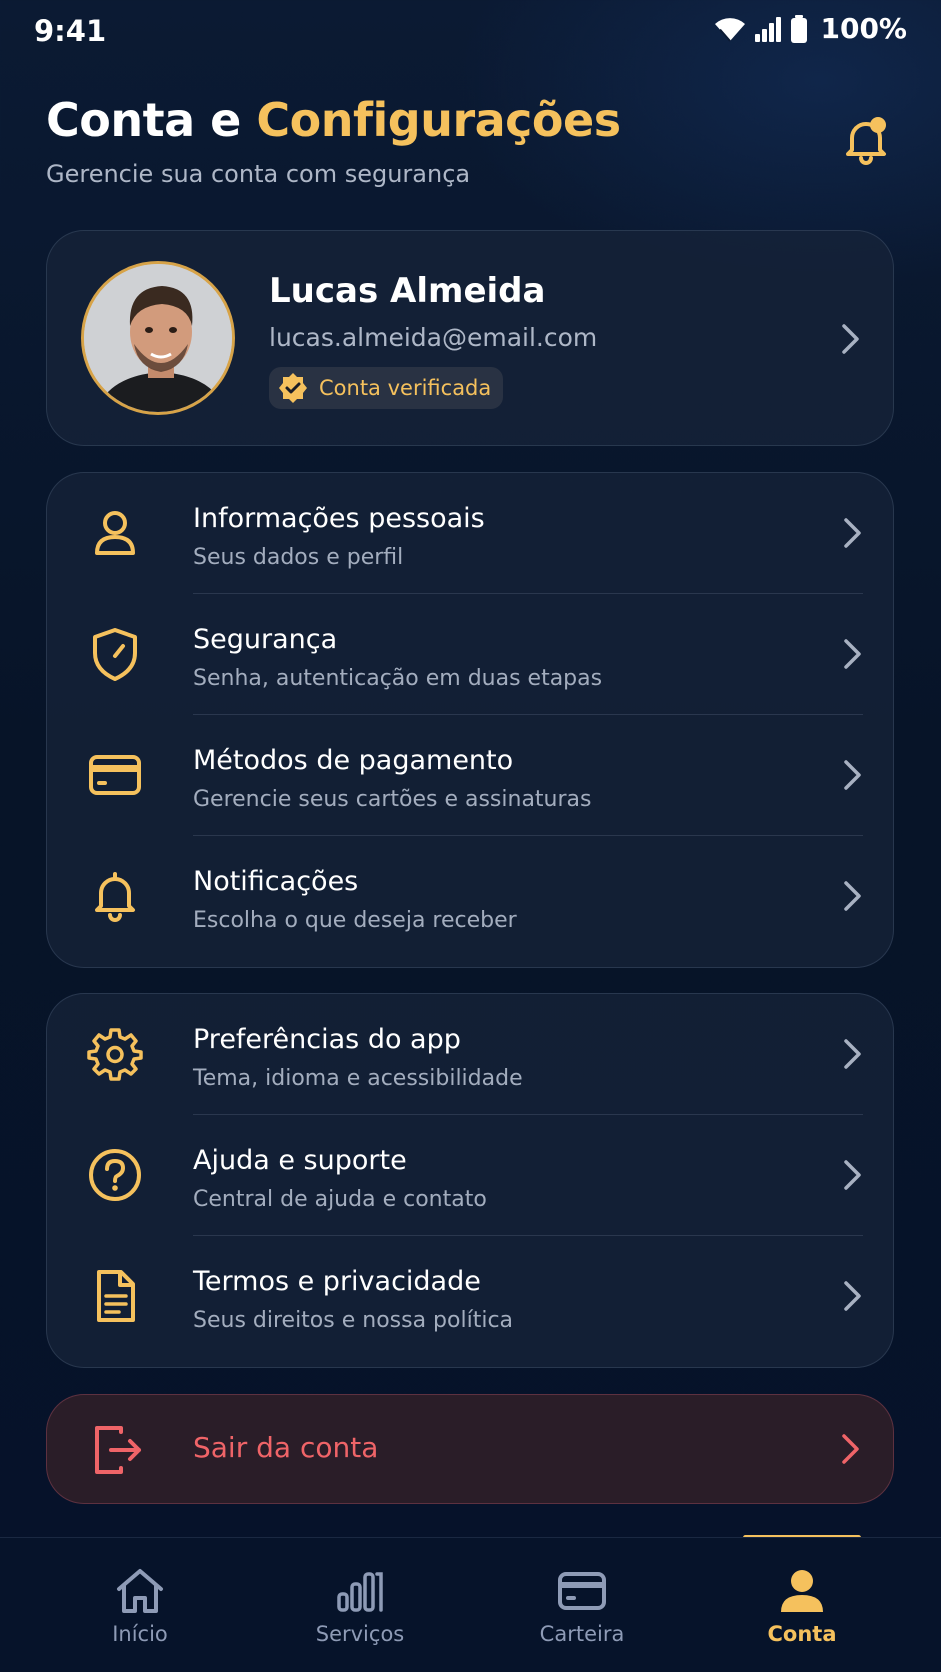 The image size is (941, 1672). I want to click on nav-item-servicos: Serviços, so click(360, 1605).